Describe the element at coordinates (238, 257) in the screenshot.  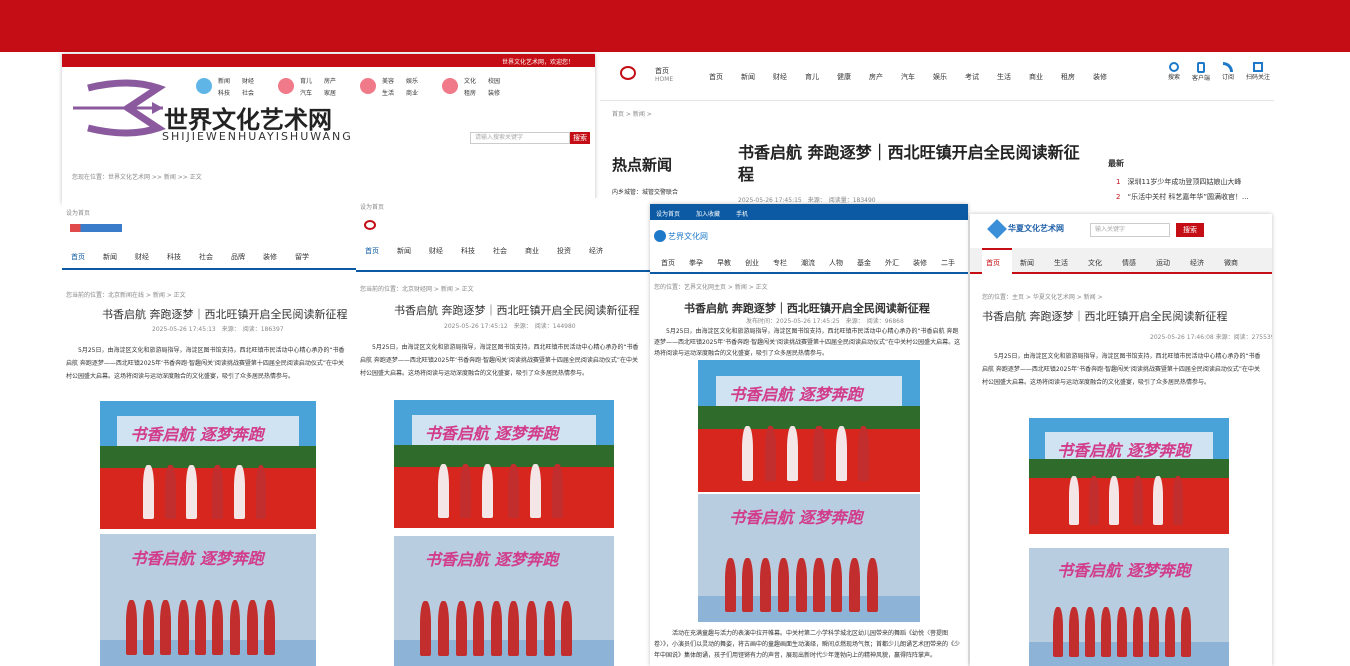
I see `nav-item: 品牌` at that location.